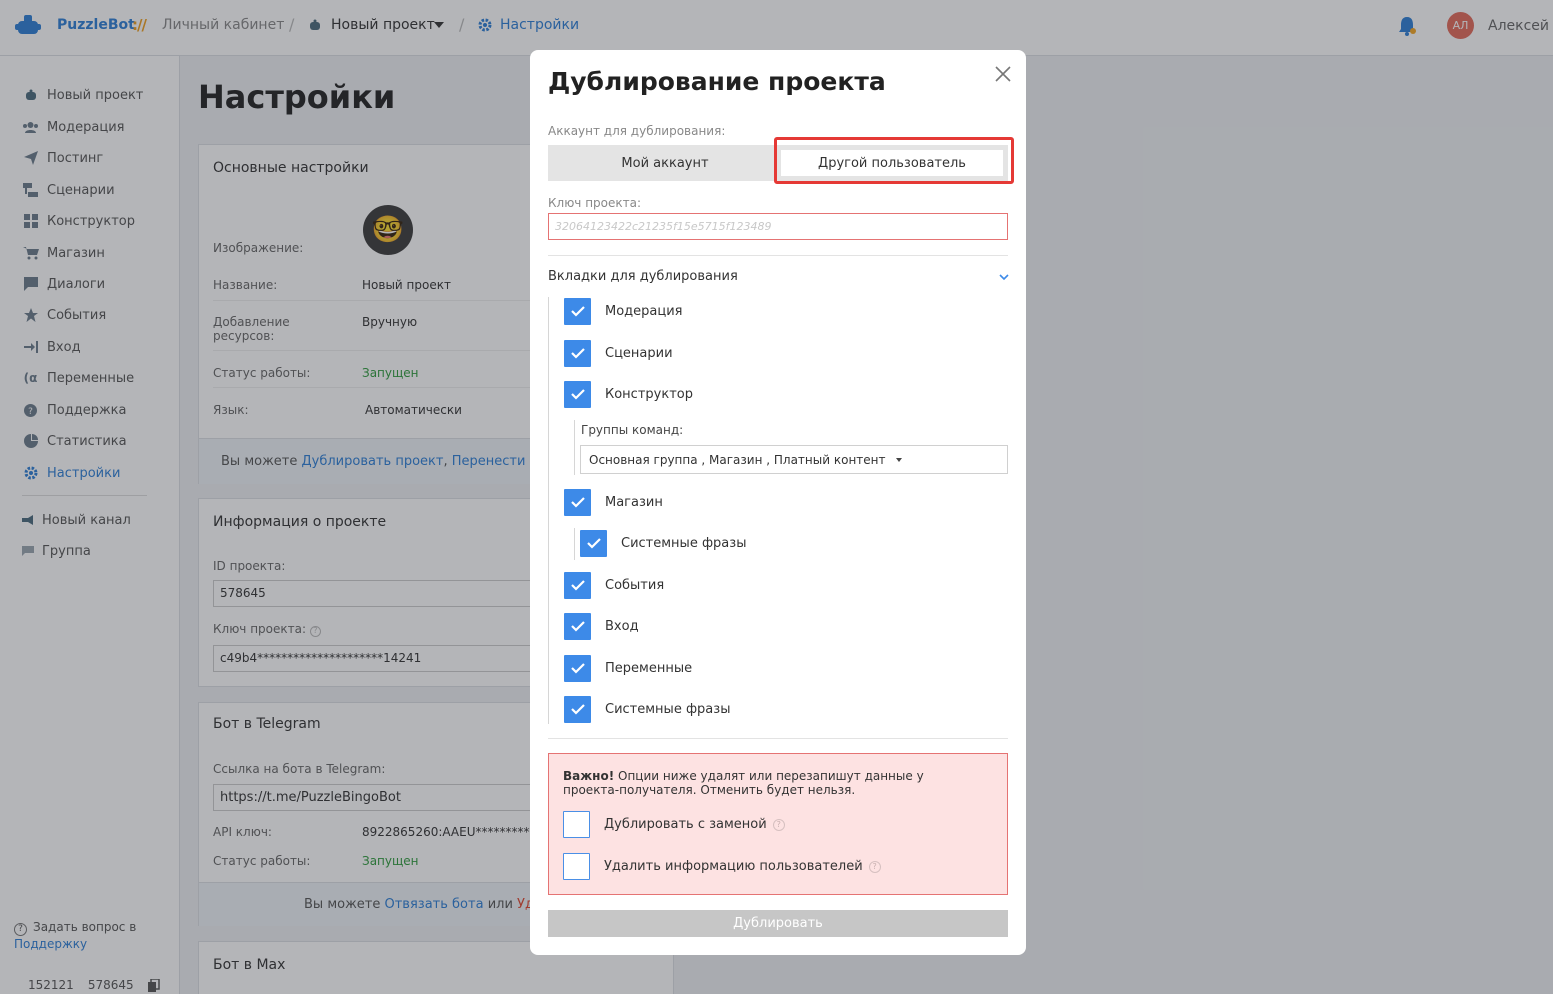 The width and height of the screenshot is (1553, 994). I want to click on shop-sub-checkbox-system-phrases: Системные фразы, so click(663, 543).